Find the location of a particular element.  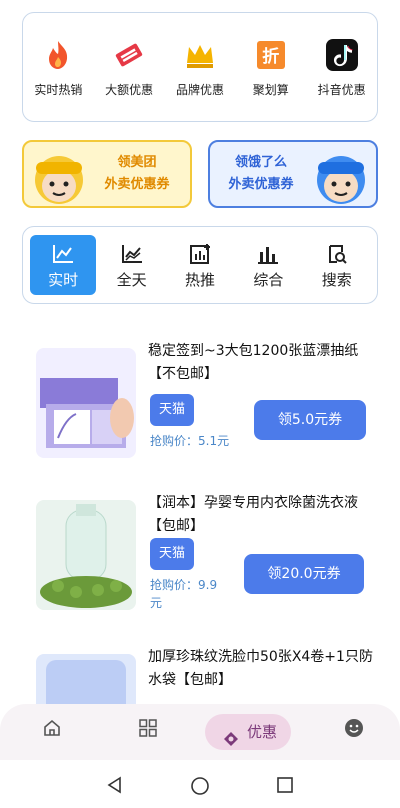

meituan-banner-text: 领美团 外卖优惠券 is located at coordinates (137, 174).